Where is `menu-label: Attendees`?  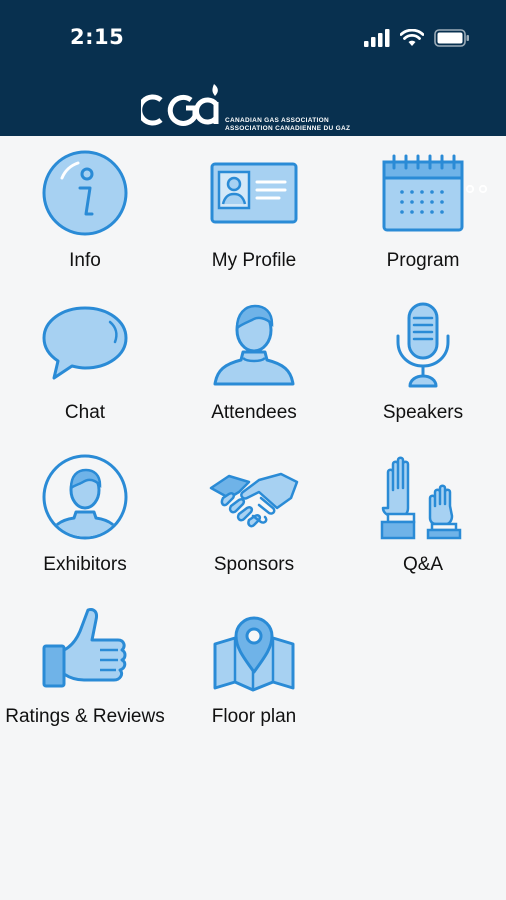
menu-label: Attendees is located at coordinates (254, 412).